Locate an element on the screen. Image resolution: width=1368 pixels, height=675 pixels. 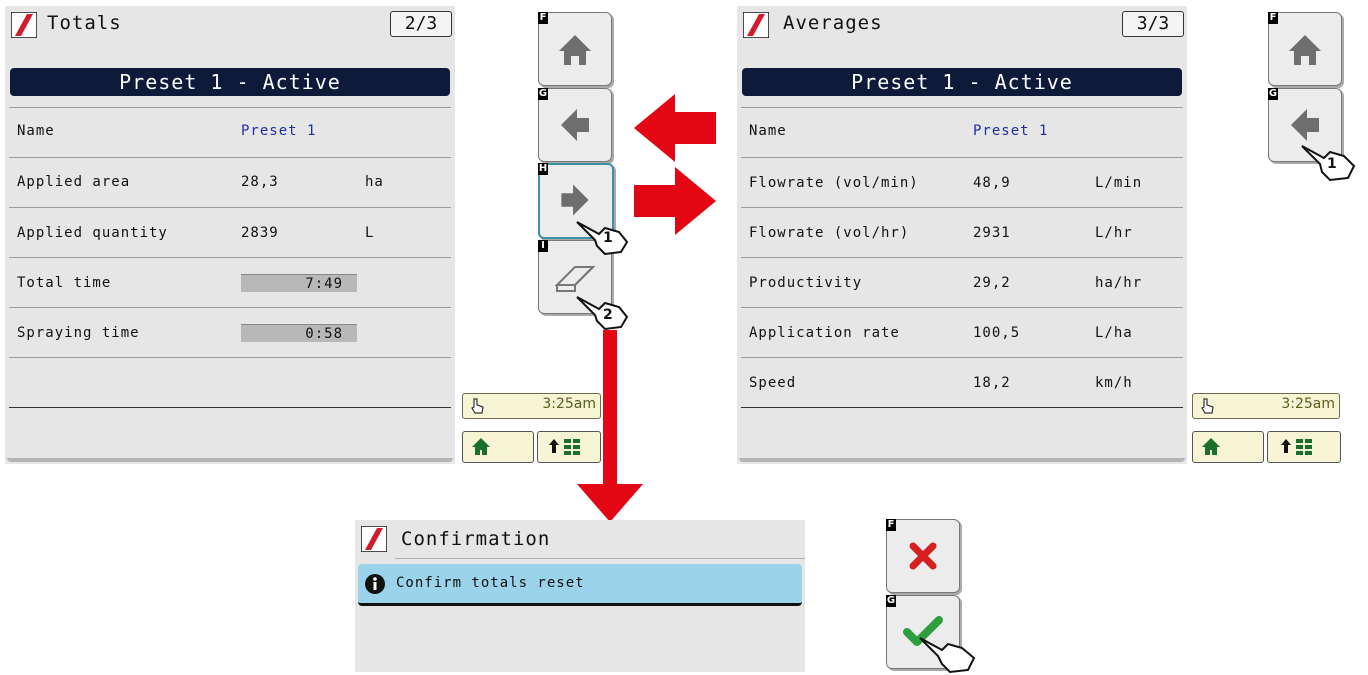
page-indicator: 2/3 is located at coordinates (421, 24).